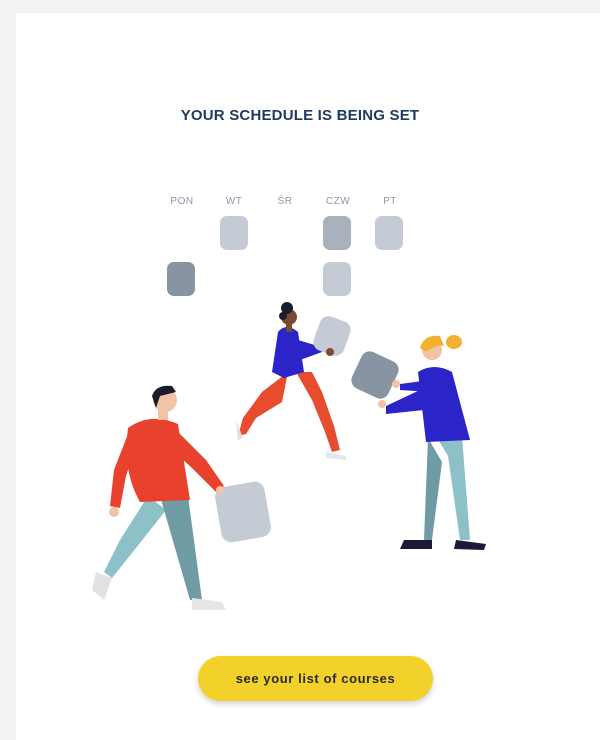  Describe the element at coordinates (418, 442) in the screenshot. I see `standing-woman-figure` at that location.